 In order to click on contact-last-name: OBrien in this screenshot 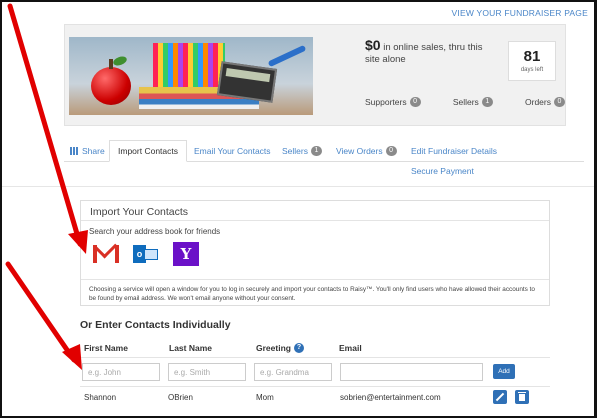, I will do `click(180, 397)`.